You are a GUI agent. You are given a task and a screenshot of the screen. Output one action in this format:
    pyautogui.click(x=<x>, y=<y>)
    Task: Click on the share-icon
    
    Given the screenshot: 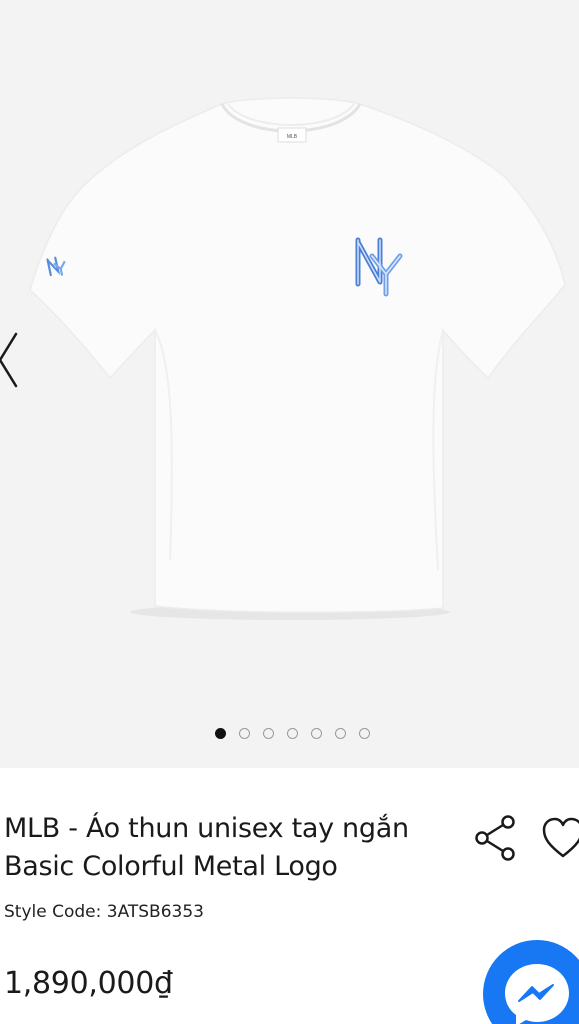 What is the action you would take?
    pyautogui.click(x=496, y=838)
    